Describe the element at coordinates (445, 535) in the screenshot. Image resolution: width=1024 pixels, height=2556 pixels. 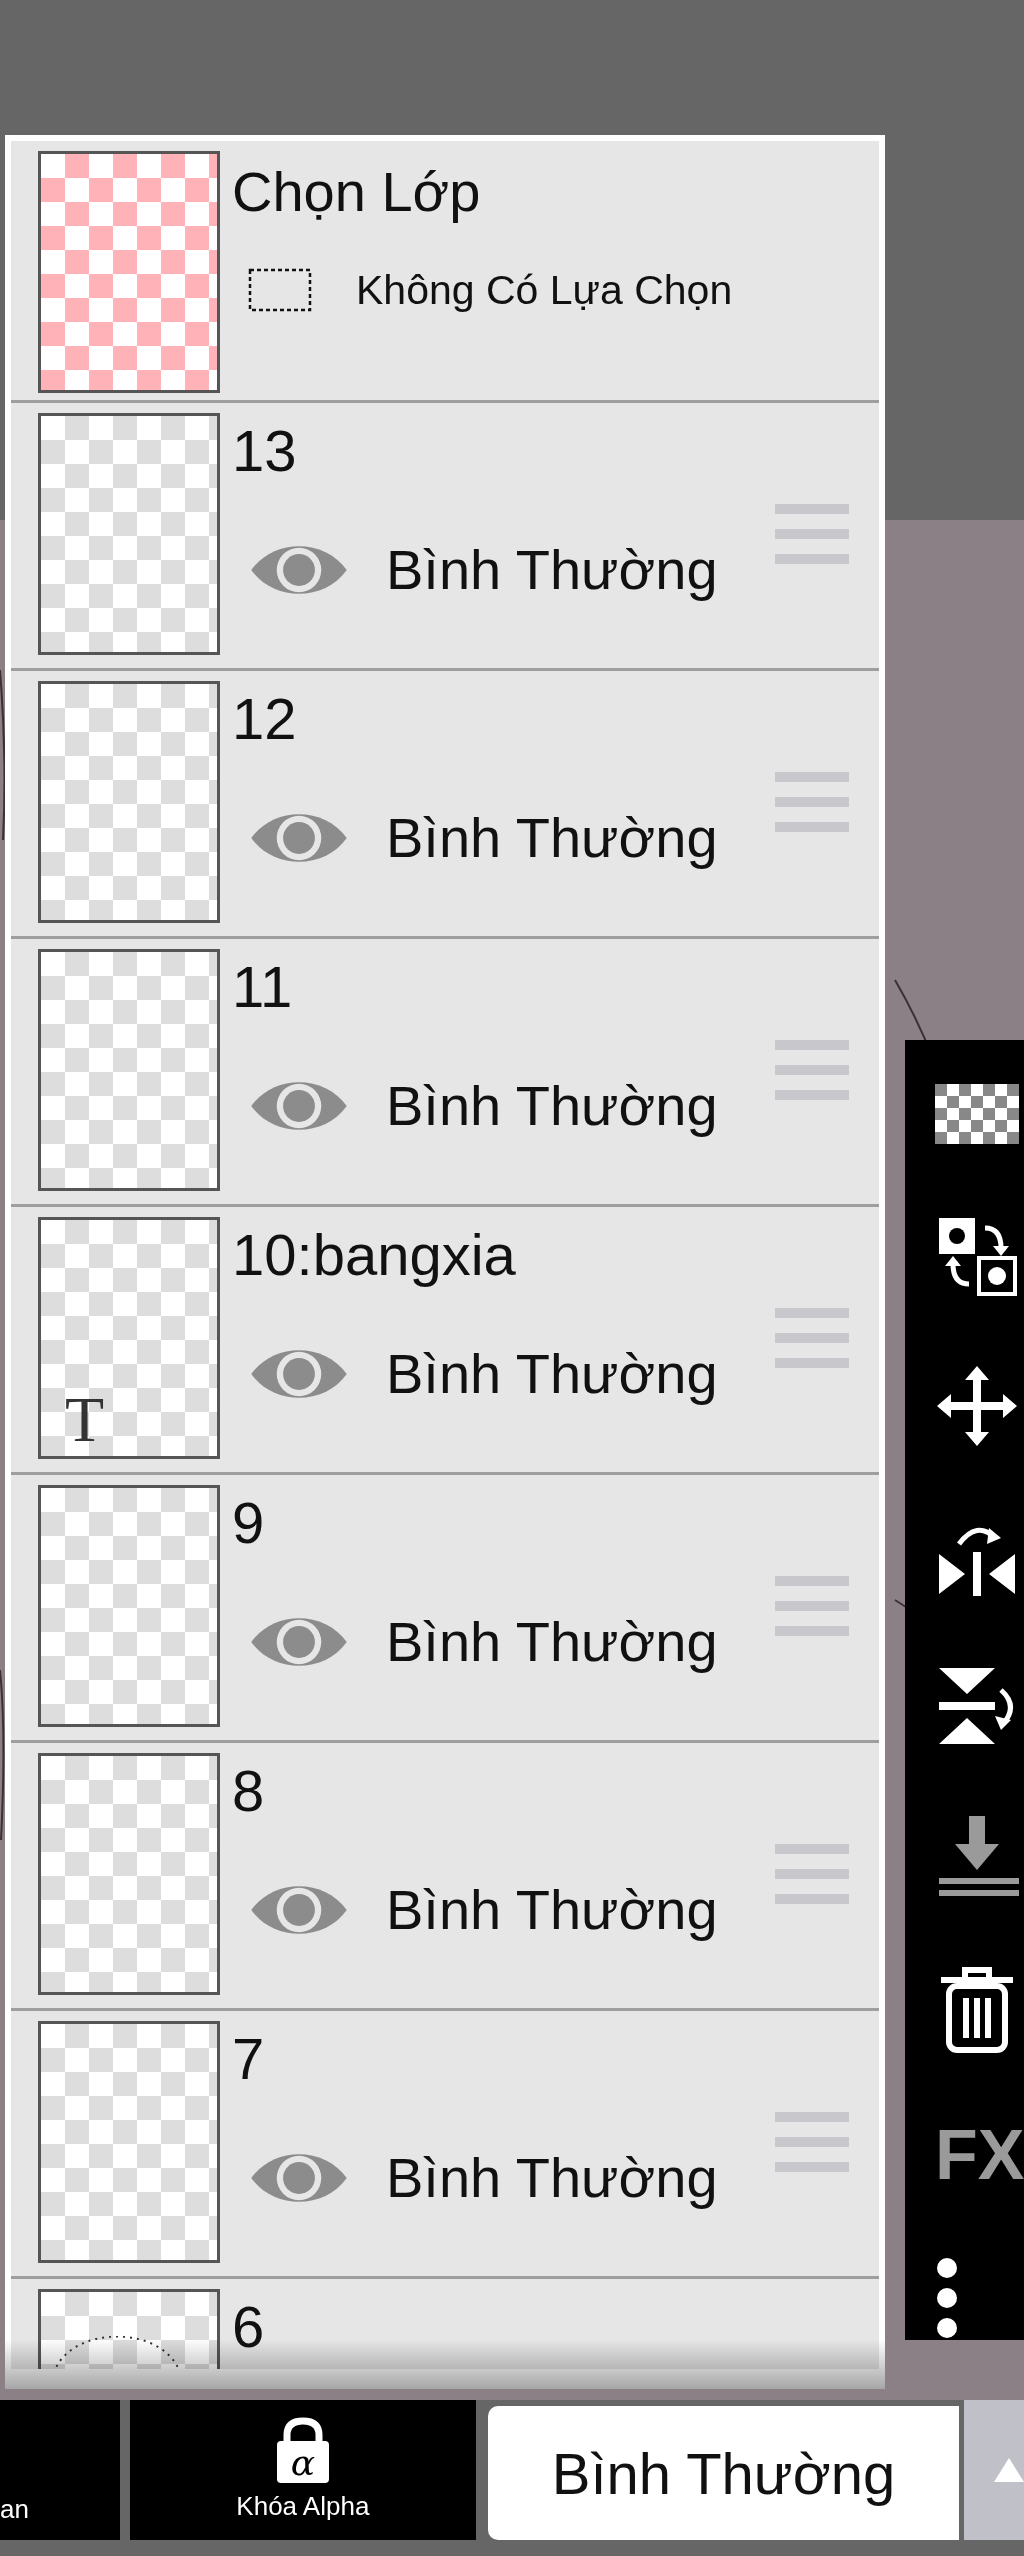
I see `layer-row: 13 Bình Thường` at that location.